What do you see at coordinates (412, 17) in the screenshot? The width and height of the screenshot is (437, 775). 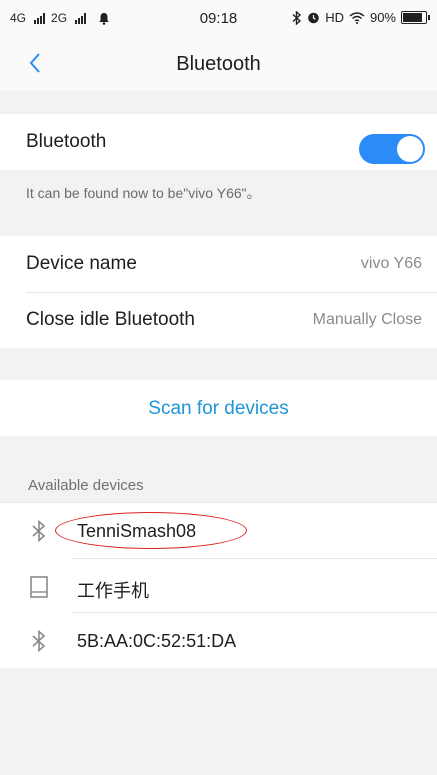 I see `battery-fill` at bounding box center [412, 17].